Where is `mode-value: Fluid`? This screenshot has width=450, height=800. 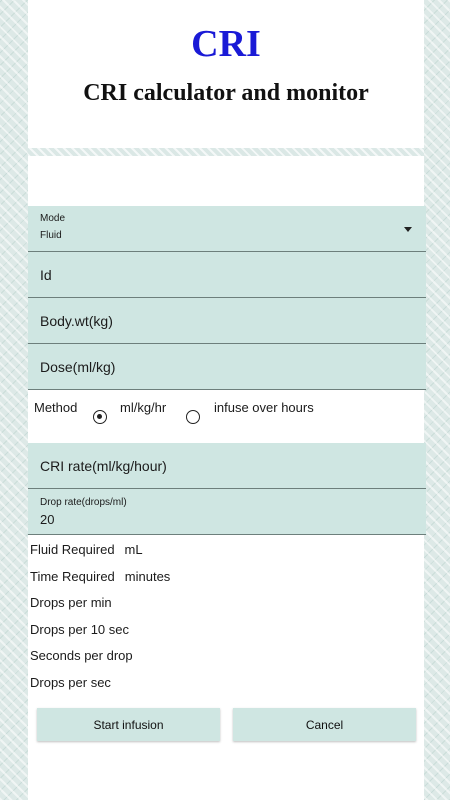
mode-value: Fluid is located at coordinates (51, 235).